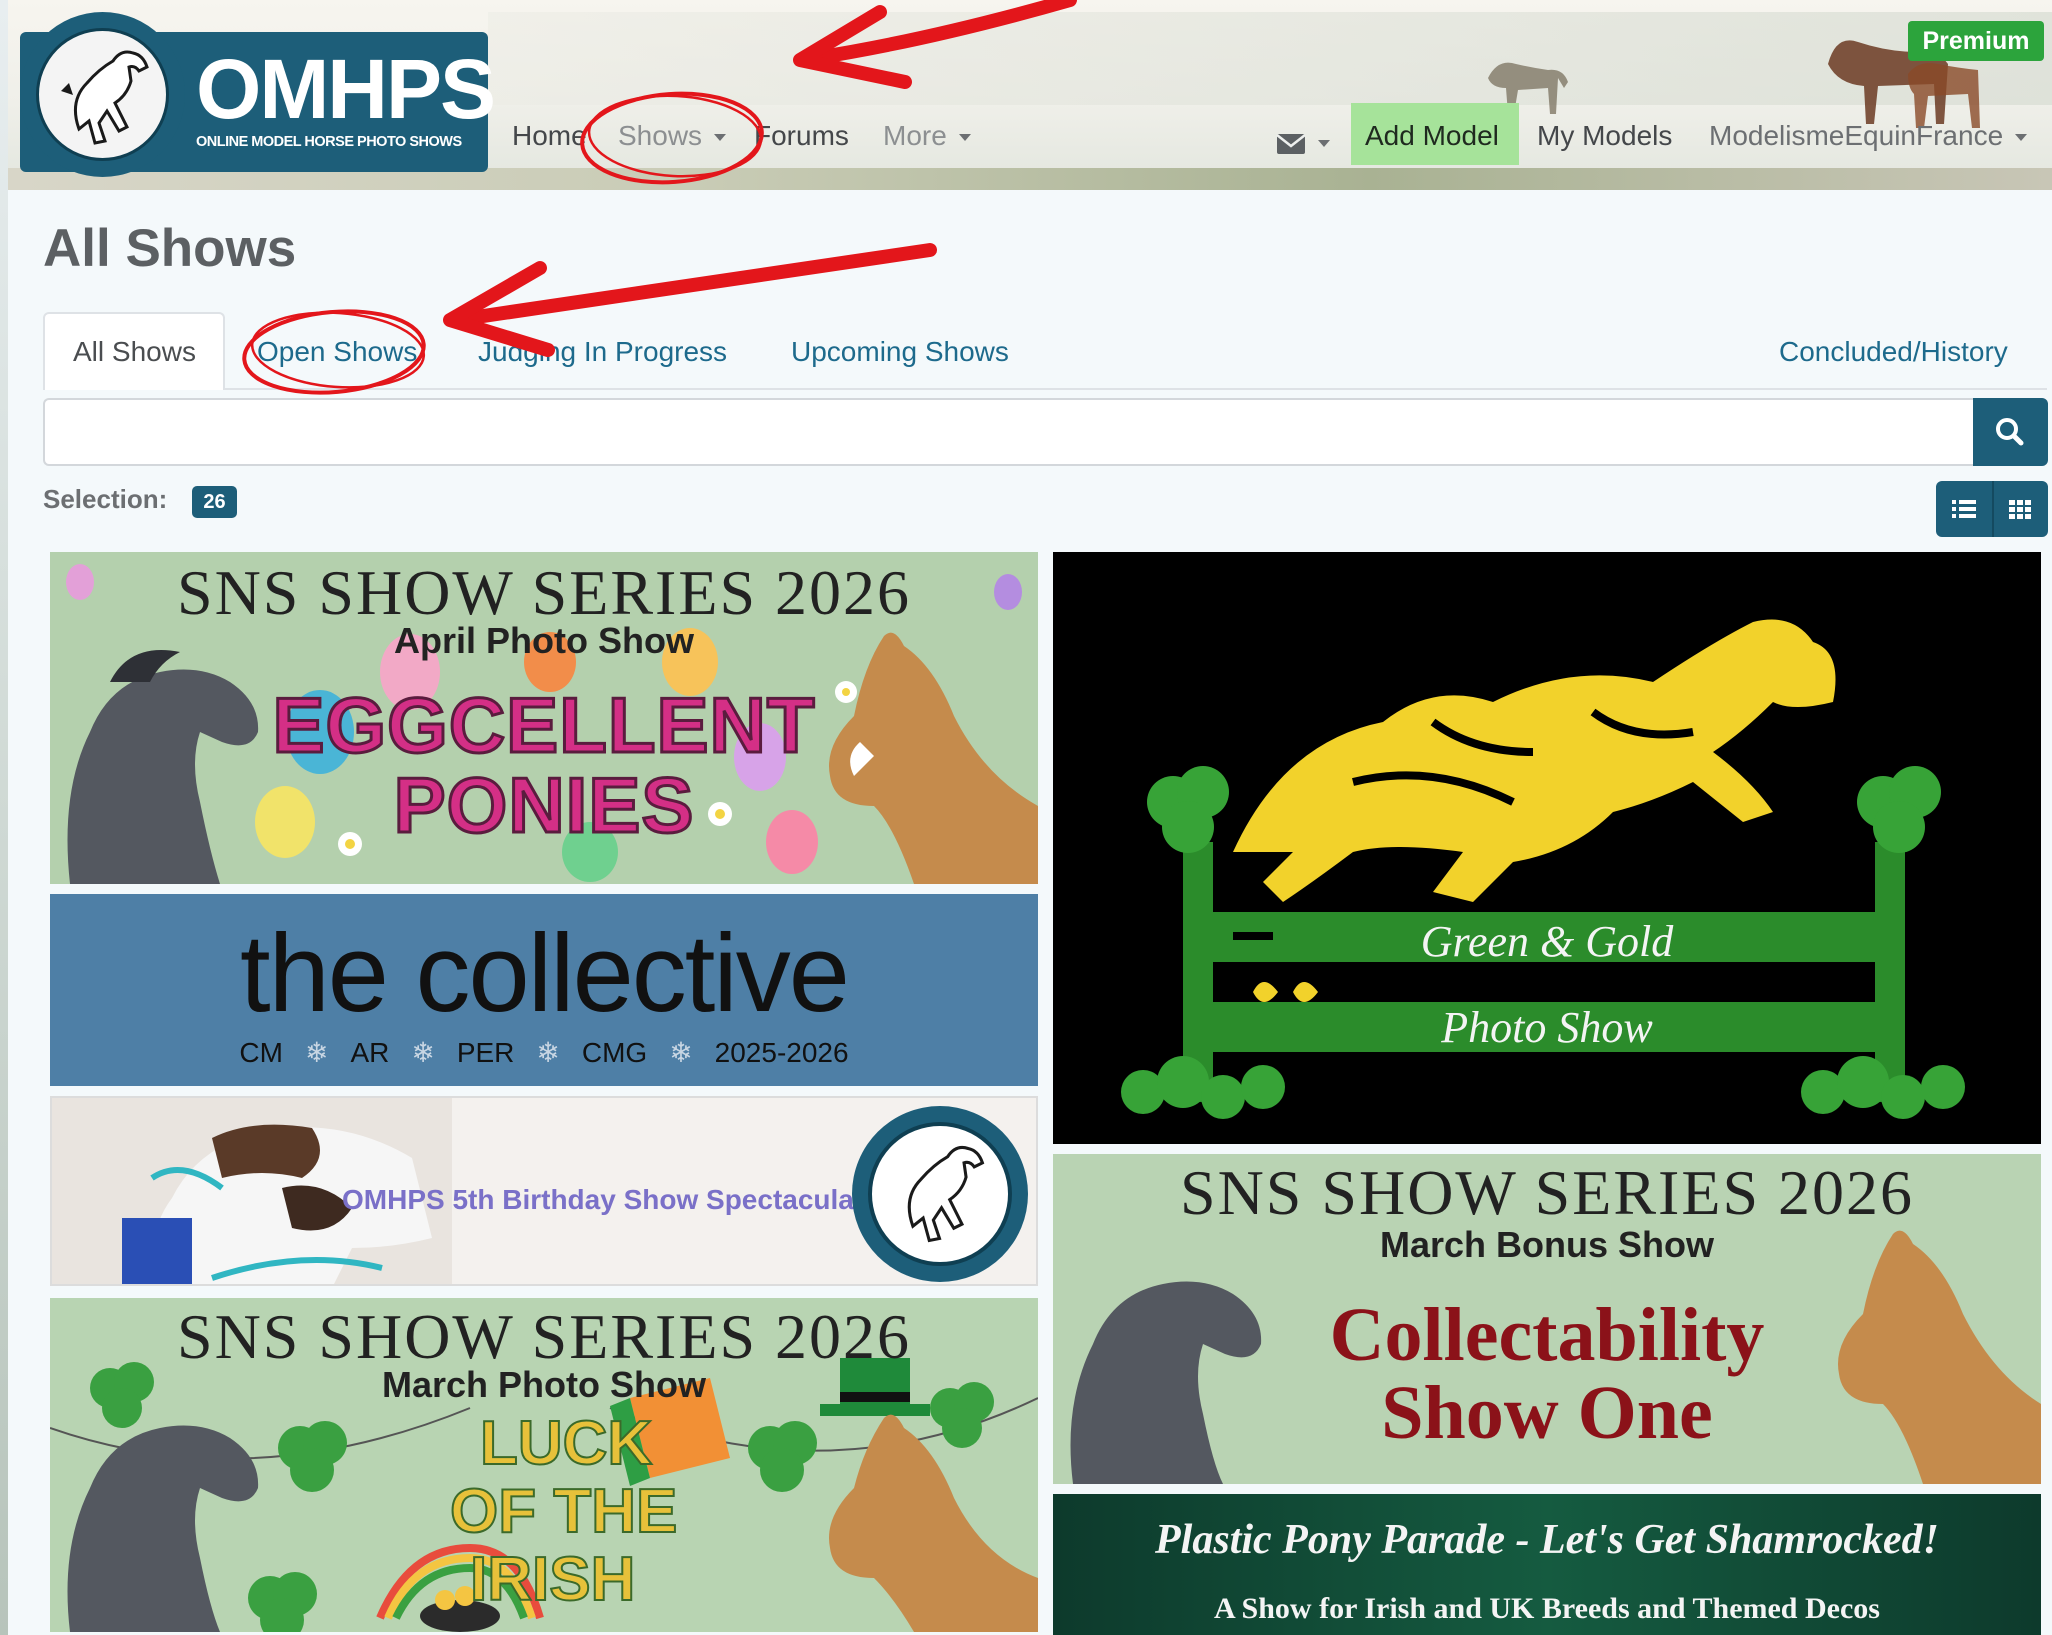 The height and width of the screenshot is (1635, 2052). I want to click on list-icon, so click(1964, 509).